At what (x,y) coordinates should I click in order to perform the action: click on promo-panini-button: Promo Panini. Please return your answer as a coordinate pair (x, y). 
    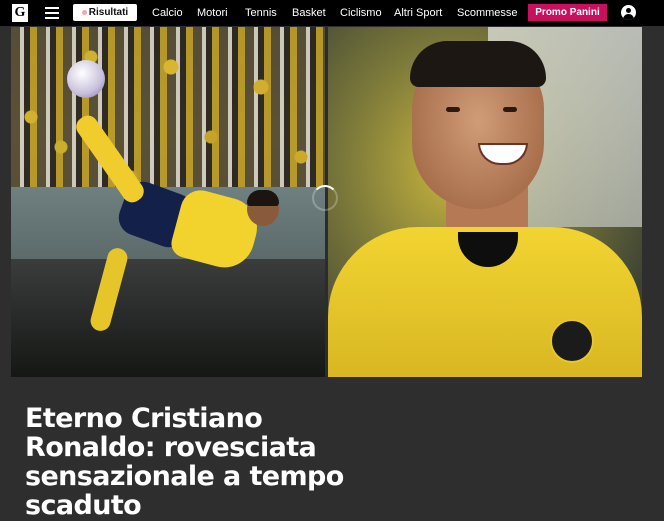
    Looking at the image, I should click on (567, 12).